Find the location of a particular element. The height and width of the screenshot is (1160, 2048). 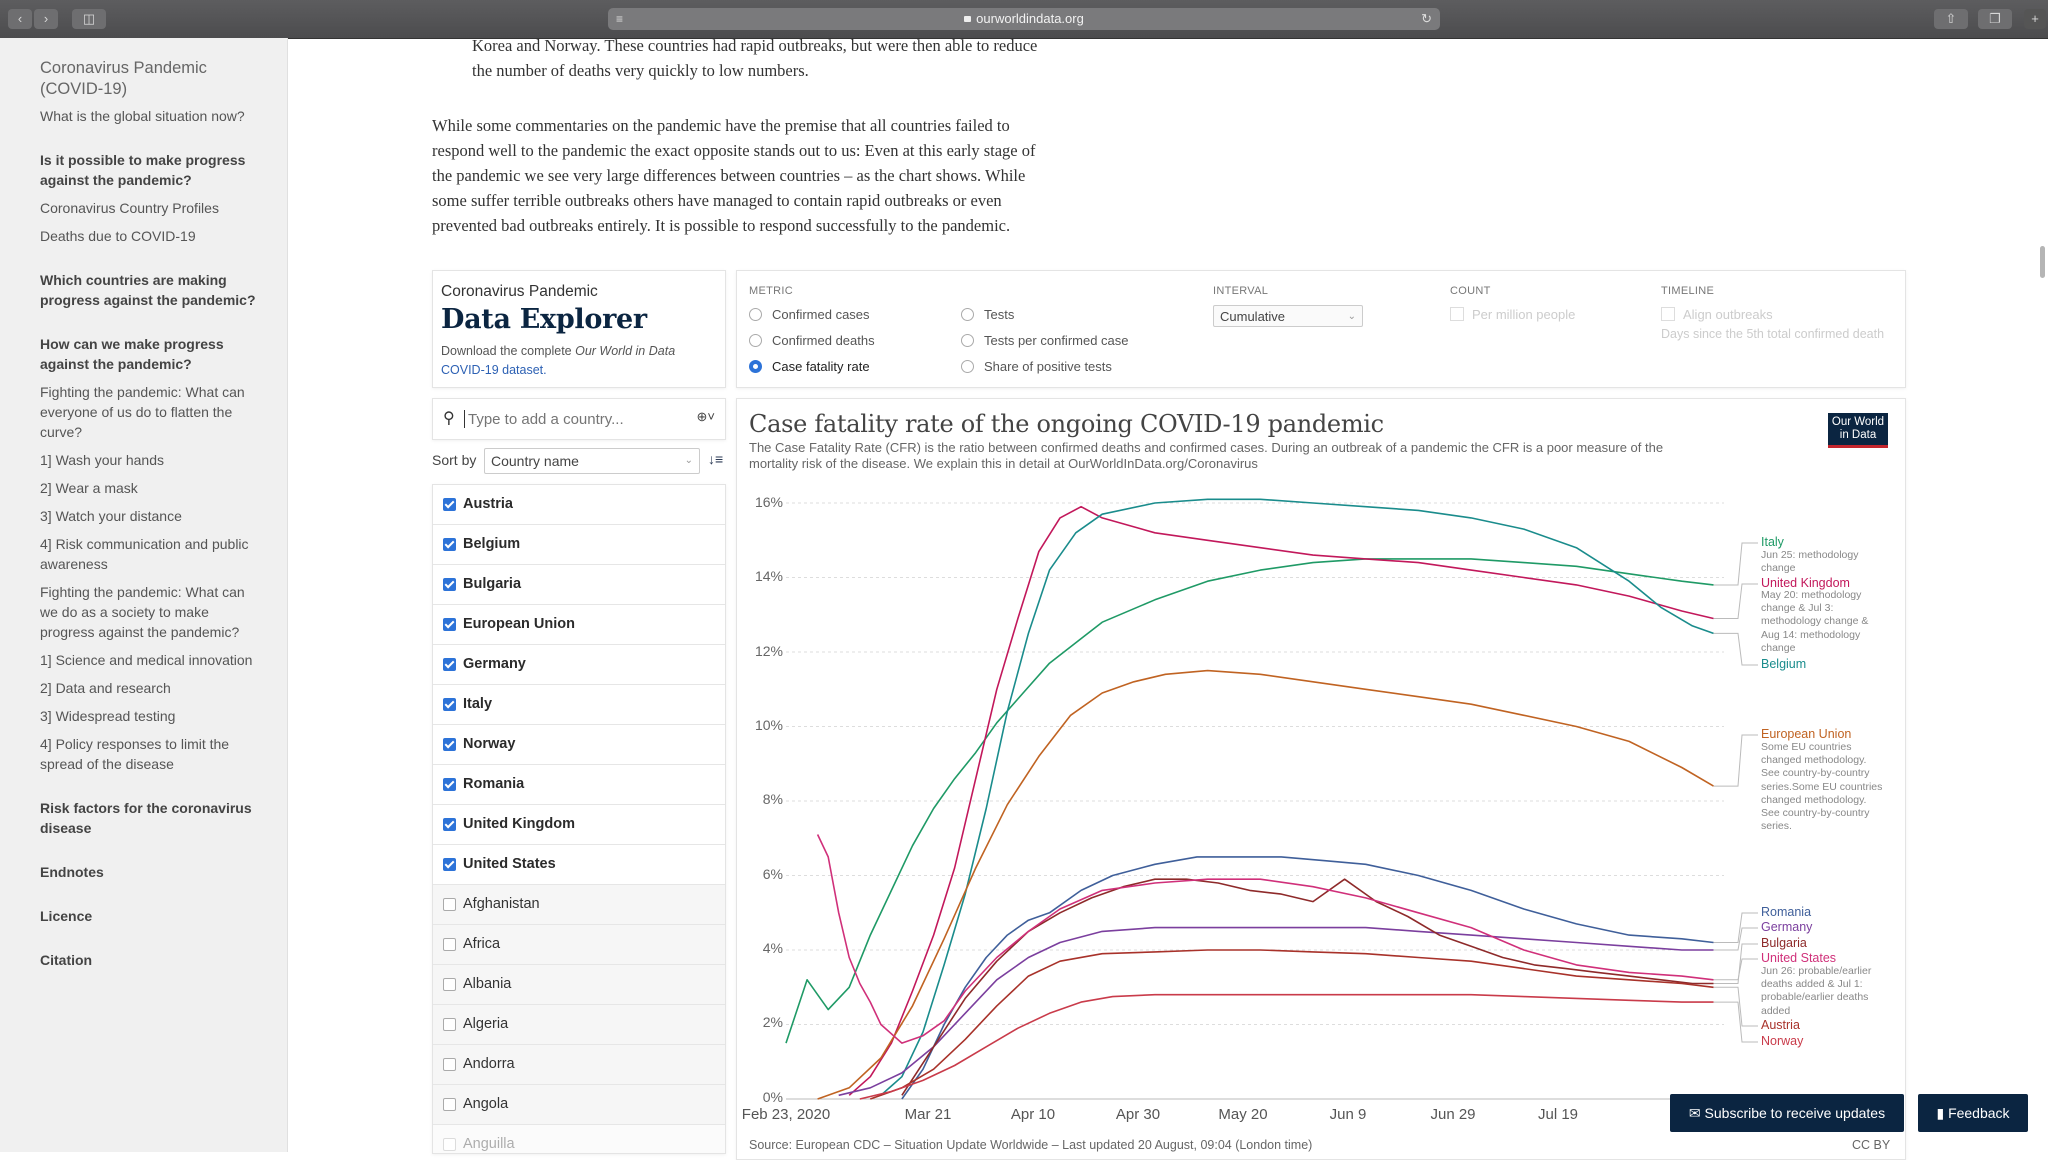

radio-button-selected is located at coordinates (755, 366).